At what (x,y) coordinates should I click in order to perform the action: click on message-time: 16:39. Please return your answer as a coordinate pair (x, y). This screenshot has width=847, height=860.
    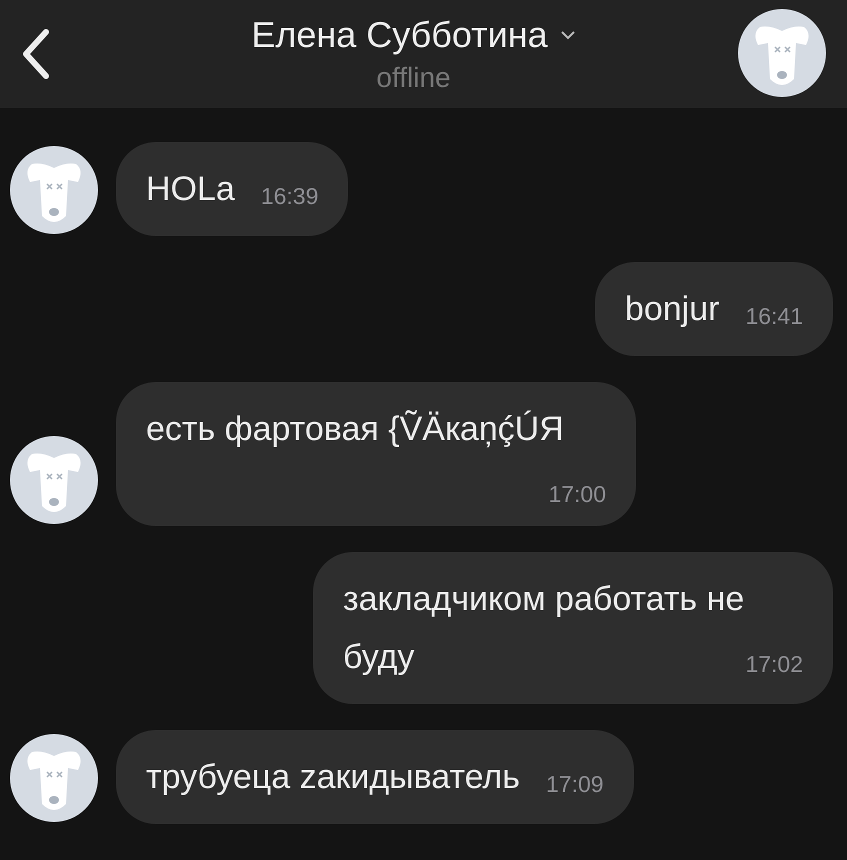
    Looking at the image, I should click on (289, 196).